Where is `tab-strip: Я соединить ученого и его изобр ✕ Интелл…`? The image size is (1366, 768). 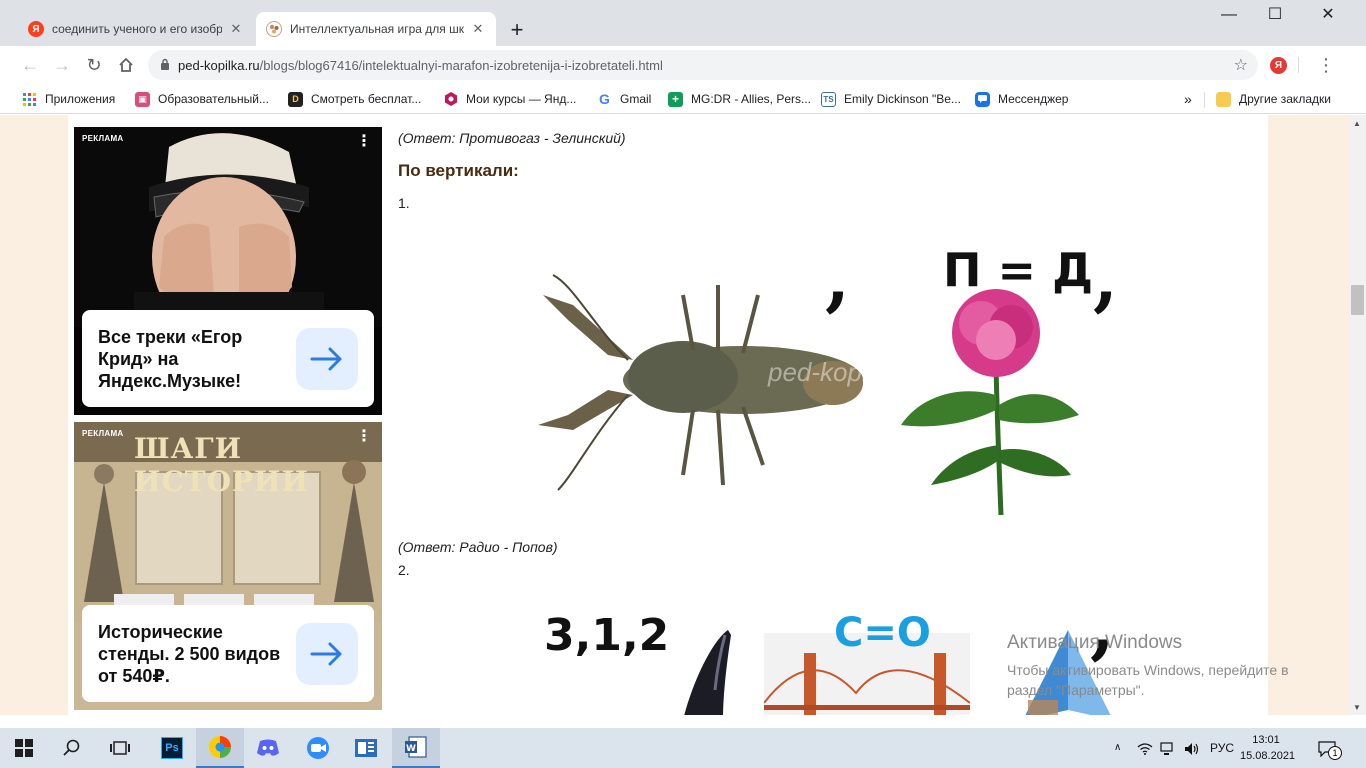 tab-strip: Я соединить ученого и его изобр ✕ Интелл… is located at coordinates (683, 23).